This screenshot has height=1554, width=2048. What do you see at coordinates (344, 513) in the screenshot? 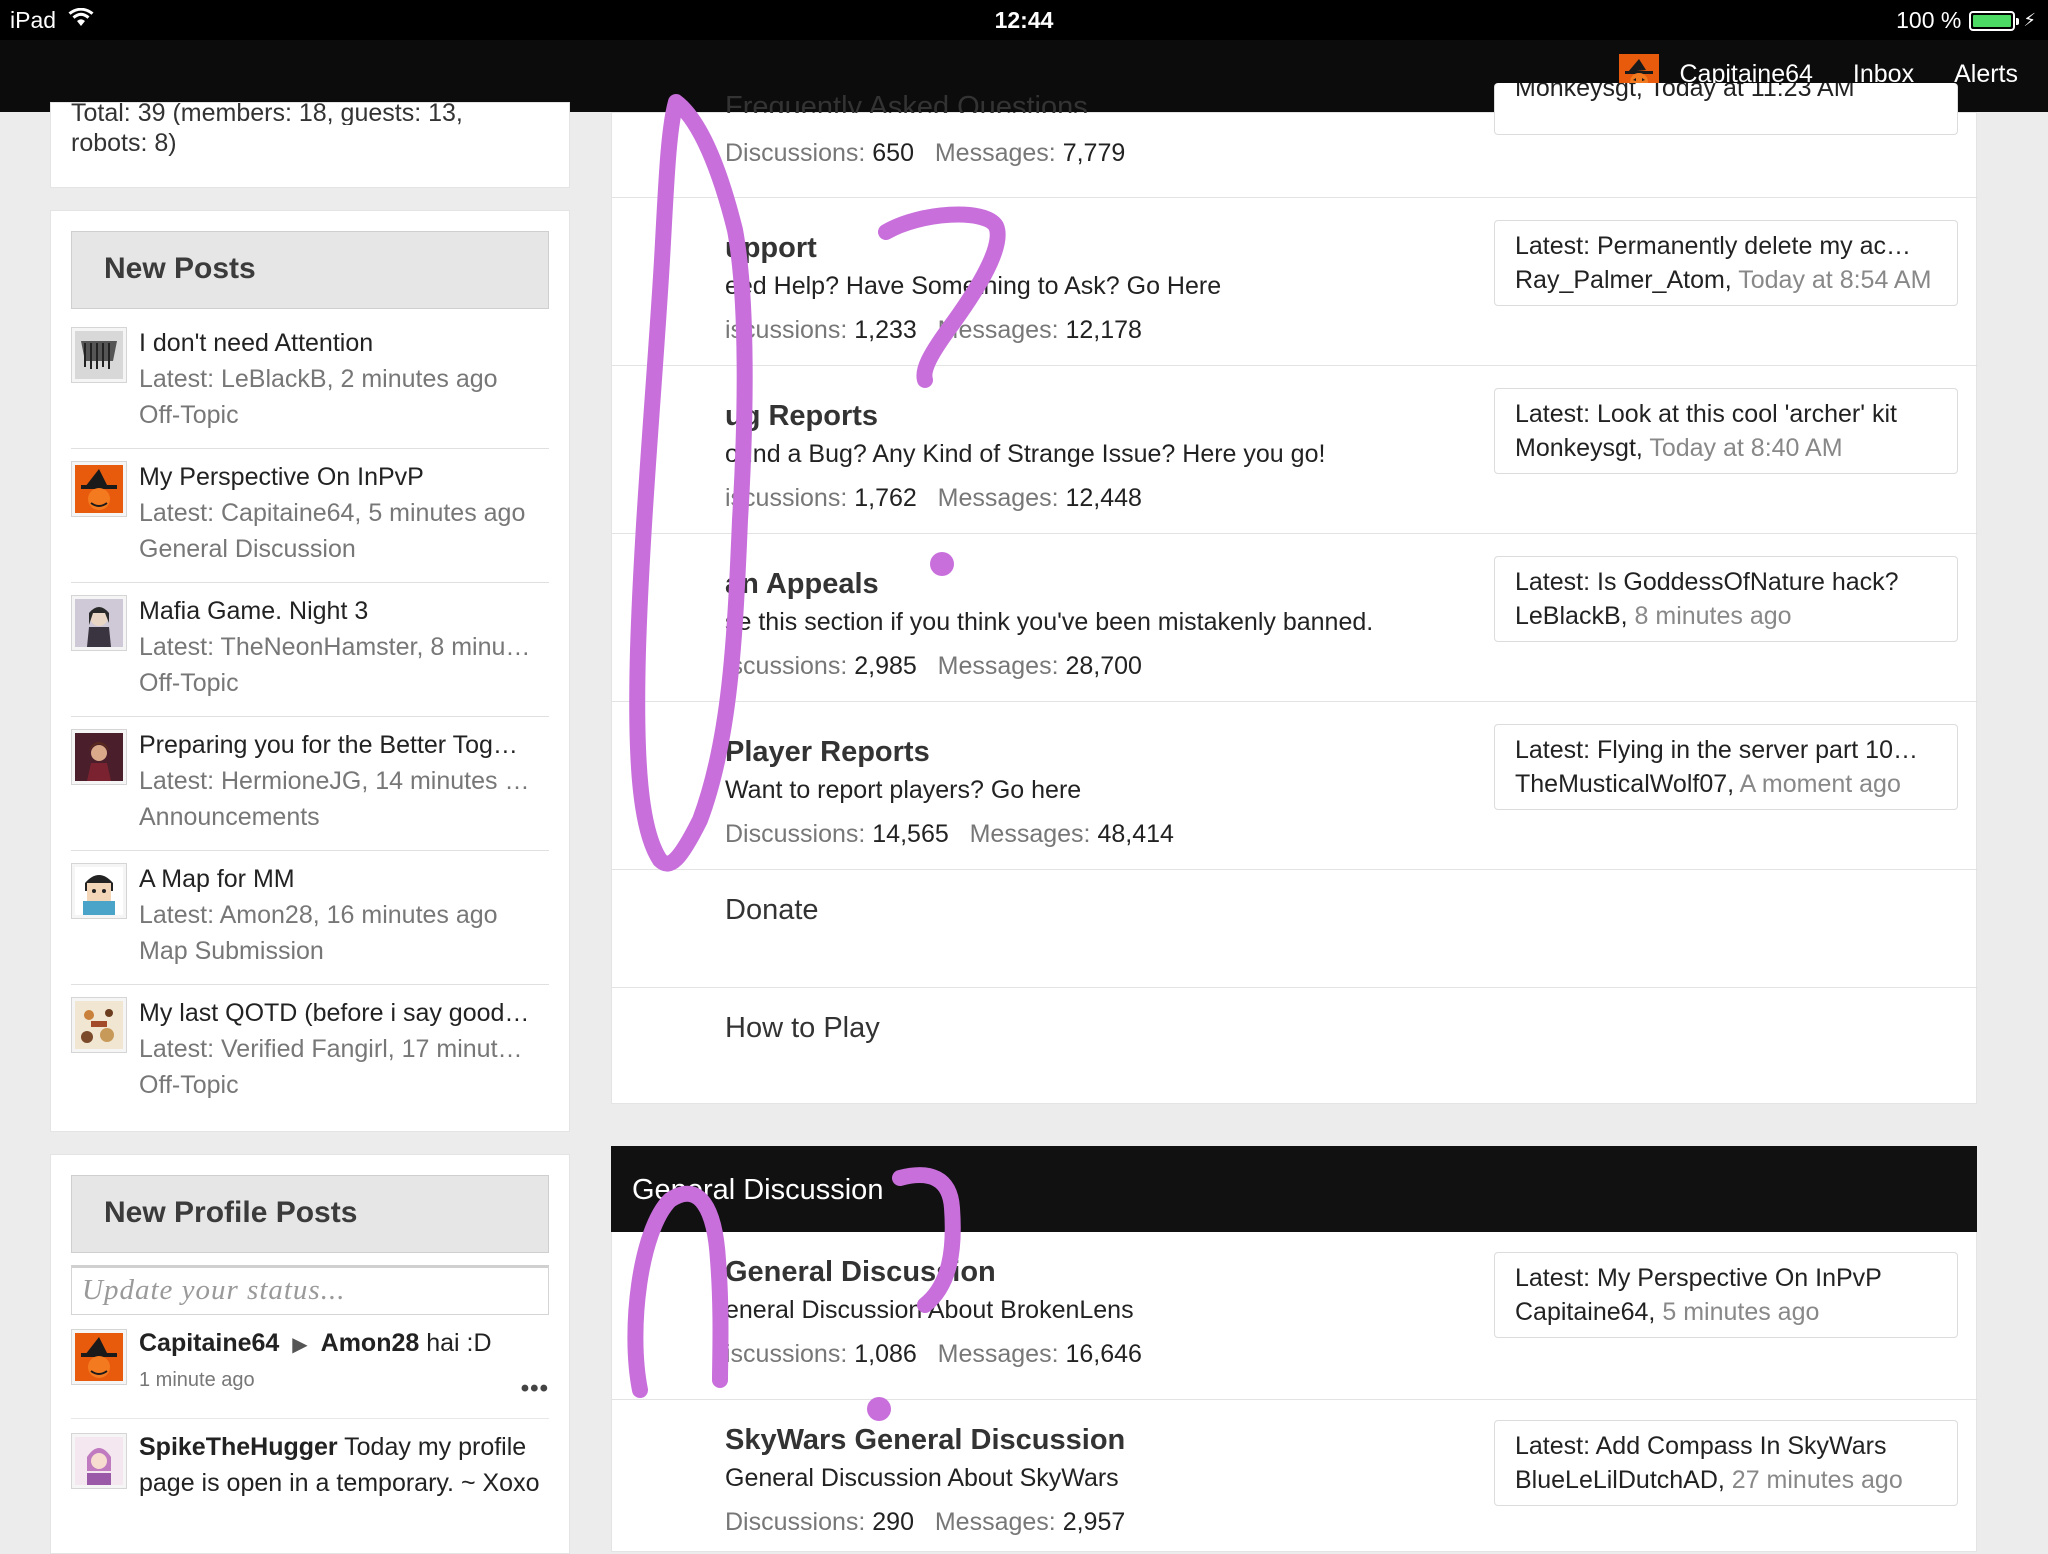
I see `post-latest: Latest: Capitaine64, 5 minutes ago` at bounding box center [344, 513].